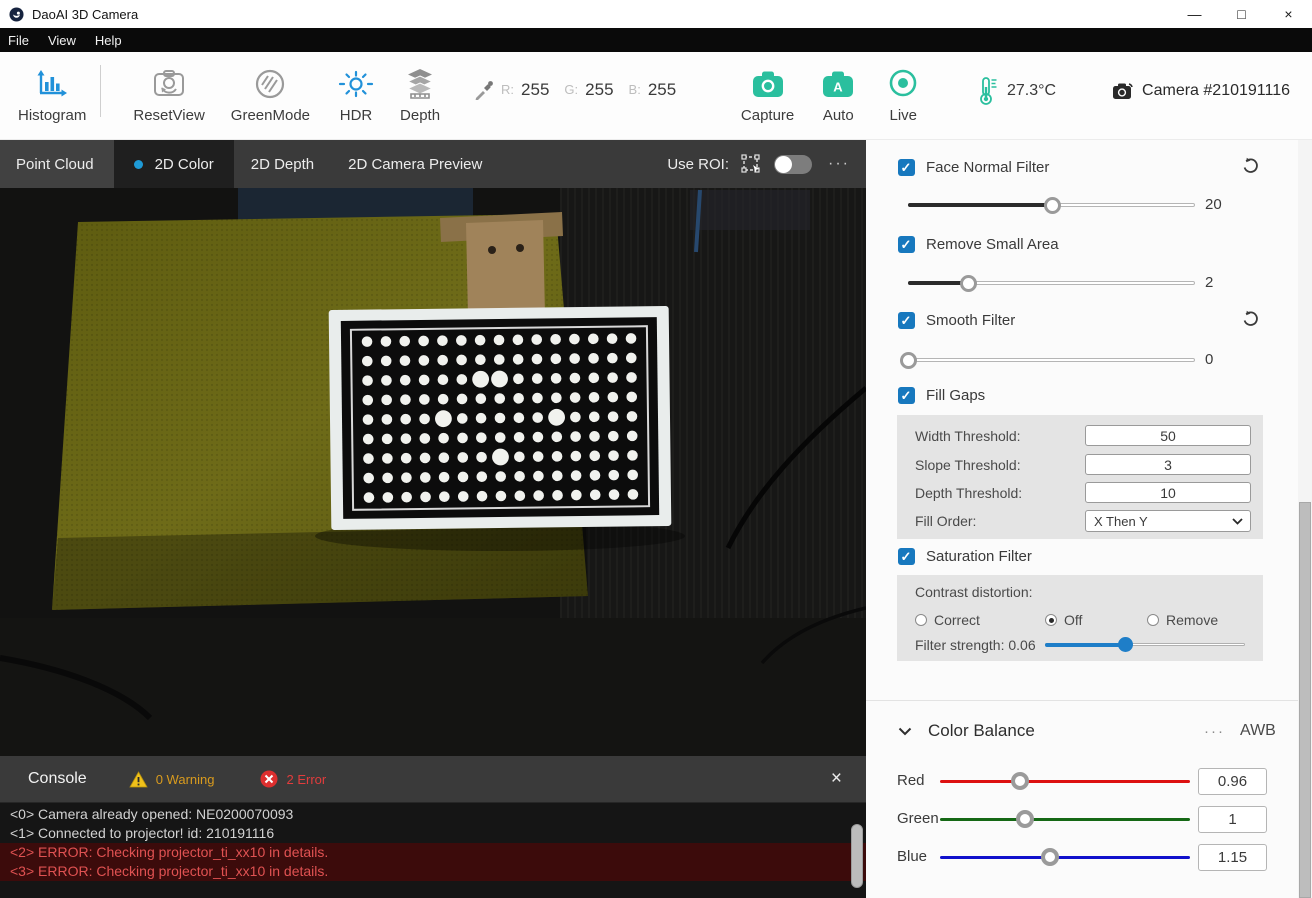 The height and width of the screenshot is (898, 1312). I want to click on depth-threshold-input, so click(1168, 492).